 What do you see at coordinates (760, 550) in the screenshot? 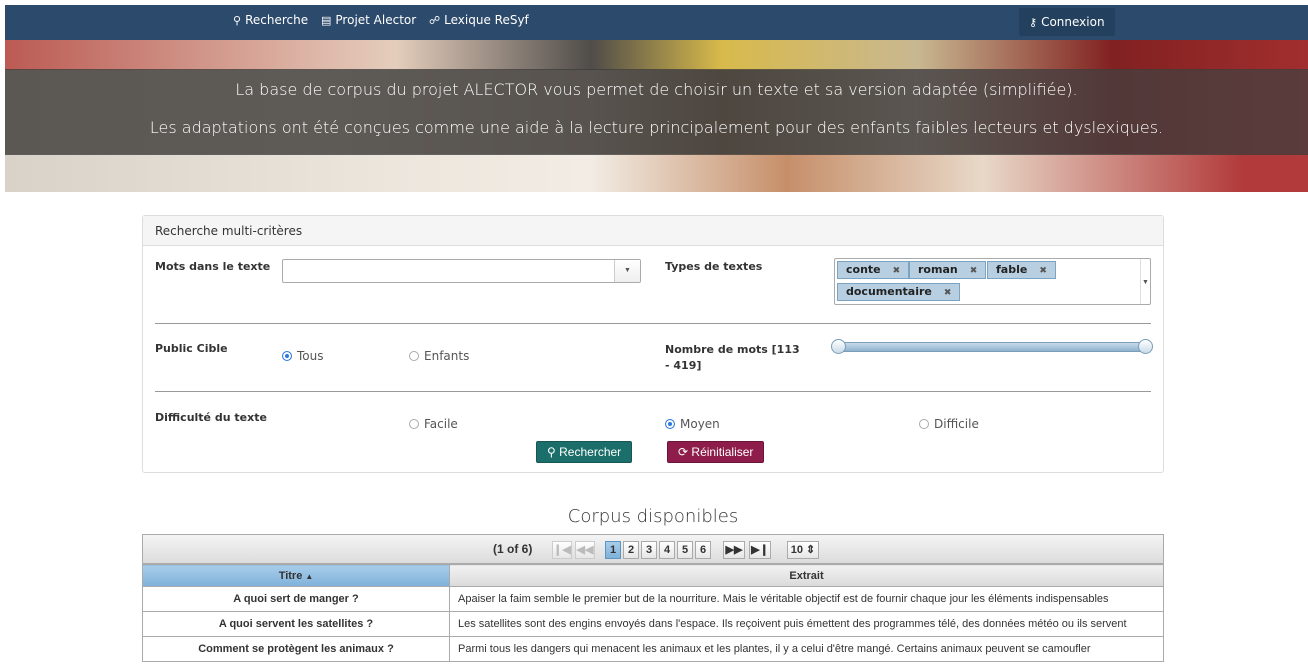
I see `last-page-button: ▶❙` at bounding box center [760, 550].